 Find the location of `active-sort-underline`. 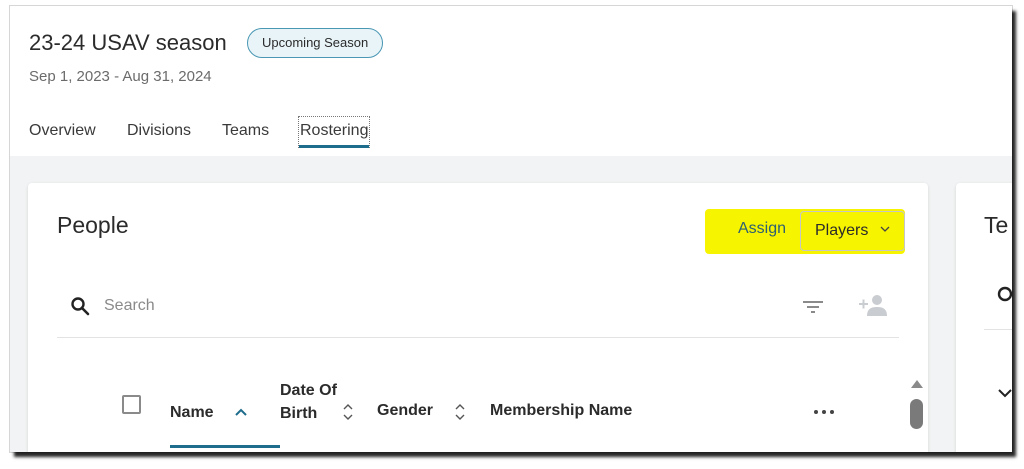

active-sort-underline is located at coordinates (225, 446).